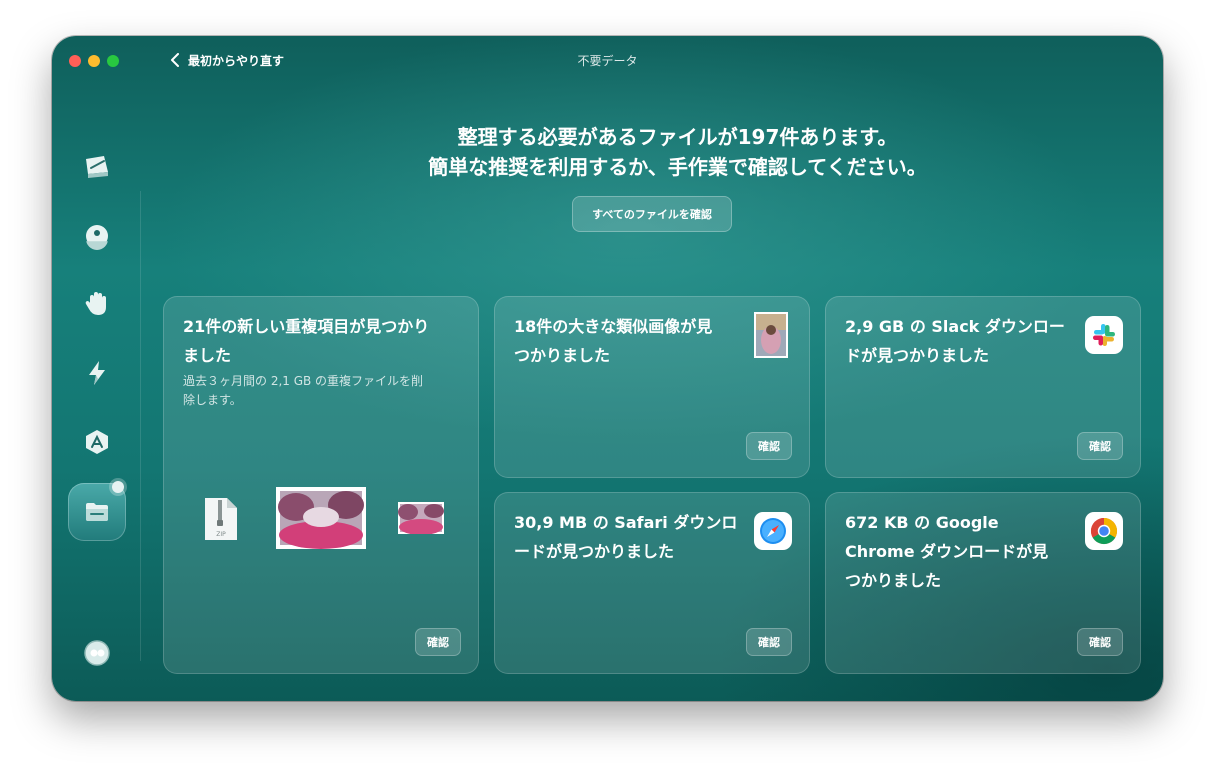  Describe the element at coordinates (613, 341) in the screenshot. I see `similar-images-card-title: 18件の大きな類似画像が見 つかりました` at that location.